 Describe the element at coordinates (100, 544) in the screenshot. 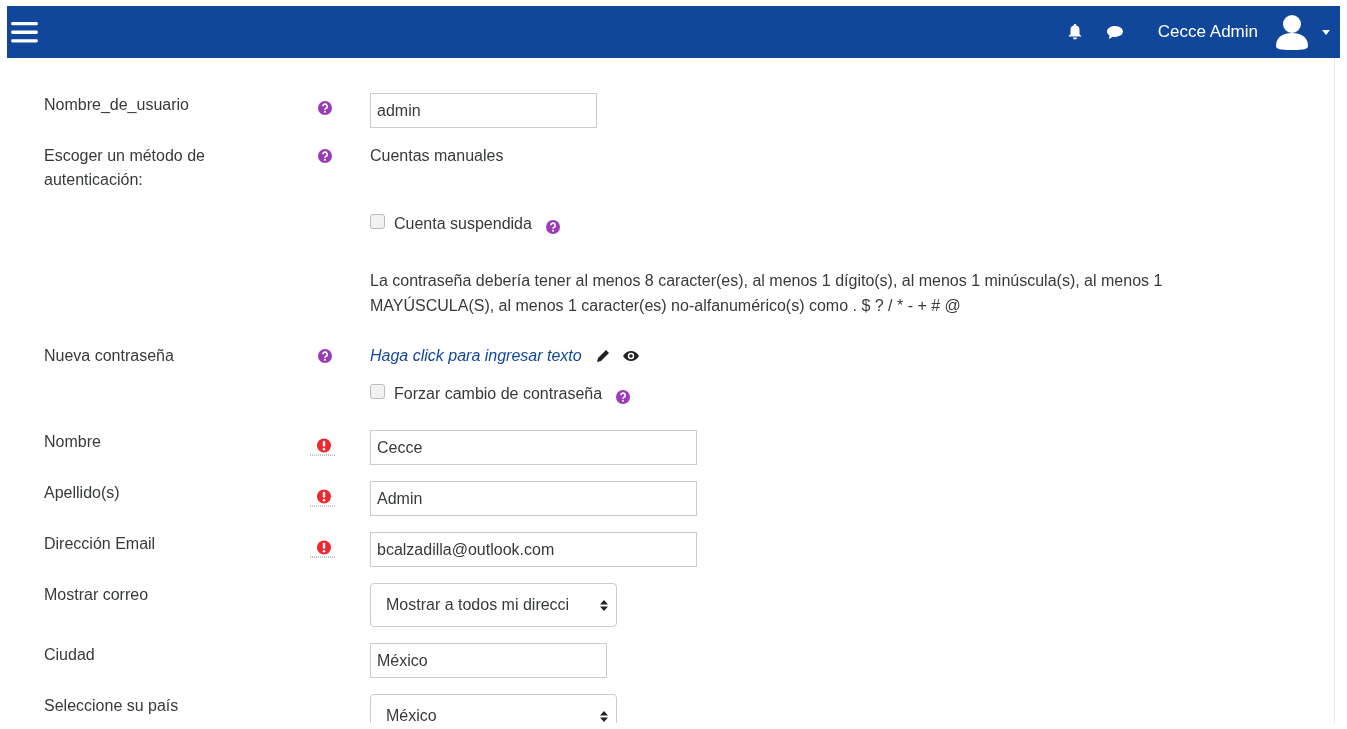

I see `field-label: Dirección Email` at that location.